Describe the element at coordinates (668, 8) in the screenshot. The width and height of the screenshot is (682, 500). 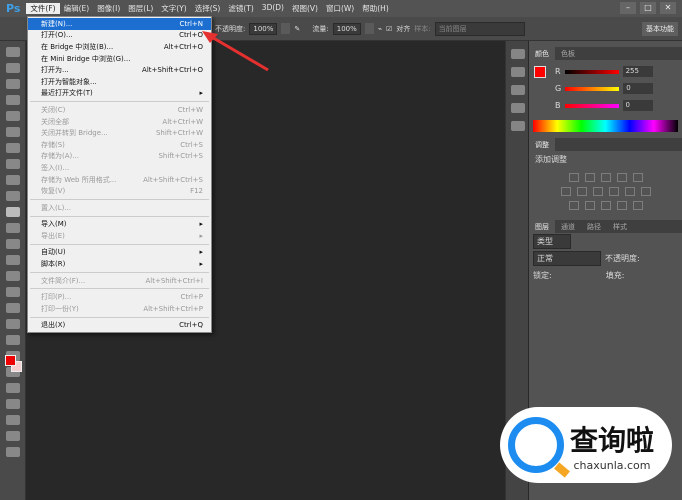
I see `close-button: ✕` at that location.